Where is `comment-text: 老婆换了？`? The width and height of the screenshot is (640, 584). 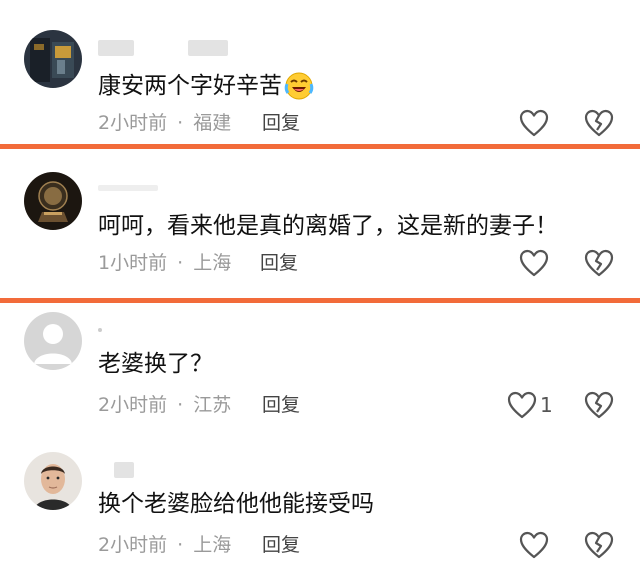
comment-text: 老婆换了？ is located at coordinates (155, 364).